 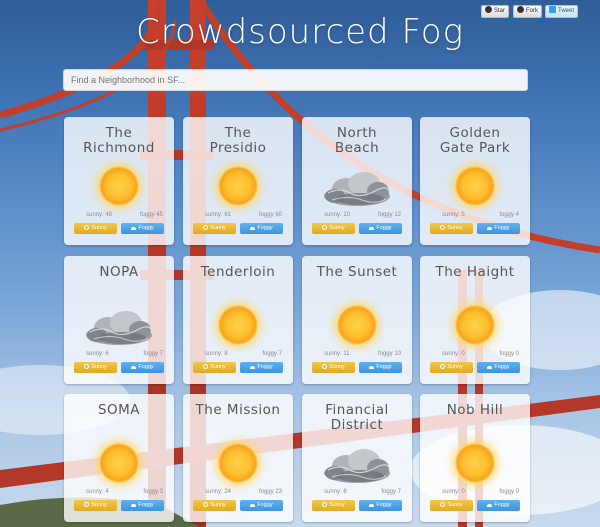 I want to click on neighborhood-name: Financial District, so click(x=357, y=417).